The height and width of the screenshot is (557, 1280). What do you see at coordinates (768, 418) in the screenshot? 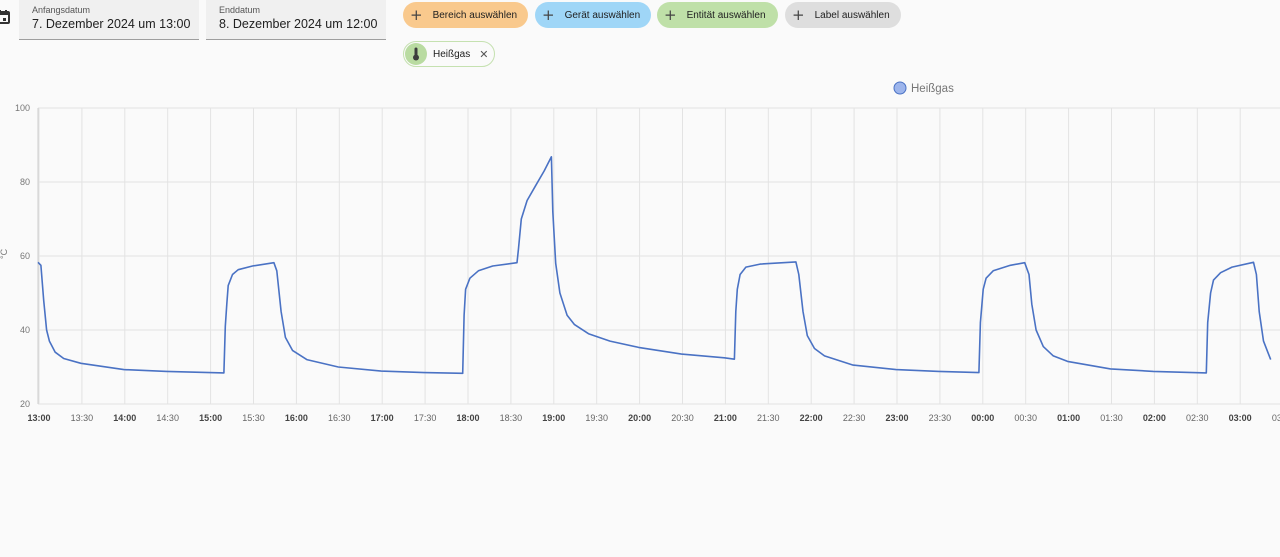
I see `x-tick-label: 21:30` at bounding box center [768, 418].